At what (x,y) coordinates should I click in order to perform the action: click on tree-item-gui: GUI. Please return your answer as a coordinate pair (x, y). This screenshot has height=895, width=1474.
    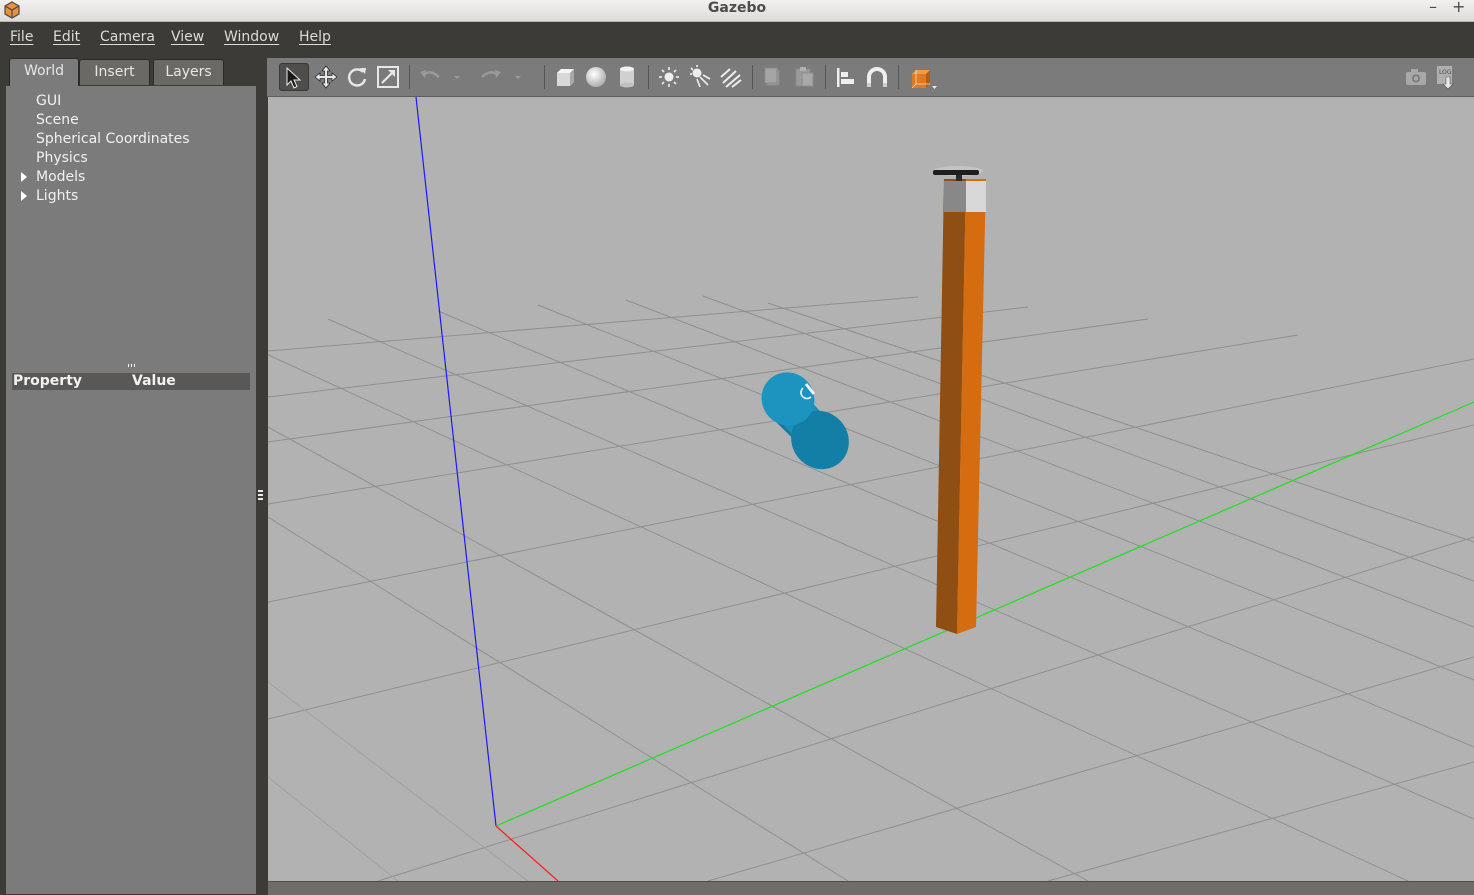
    Looking at the image, I should click on (48, 101).